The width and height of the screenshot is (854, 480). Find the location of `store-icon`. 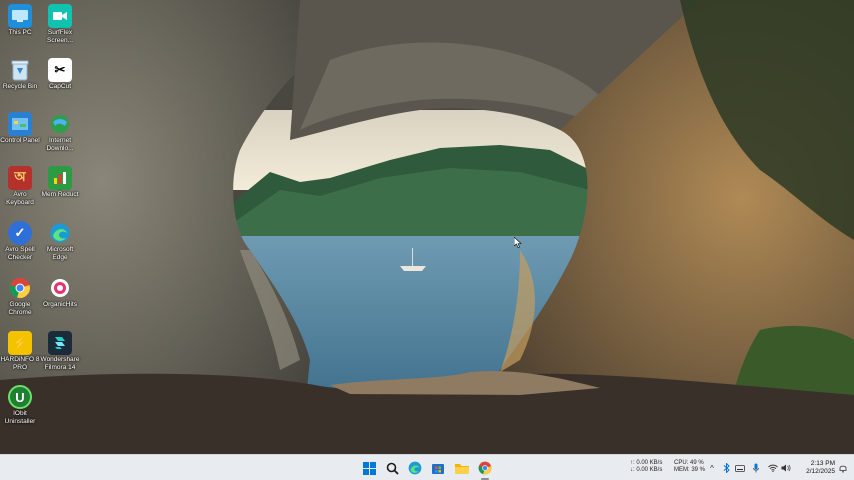

store-icon is located at coordinates (438, 469).